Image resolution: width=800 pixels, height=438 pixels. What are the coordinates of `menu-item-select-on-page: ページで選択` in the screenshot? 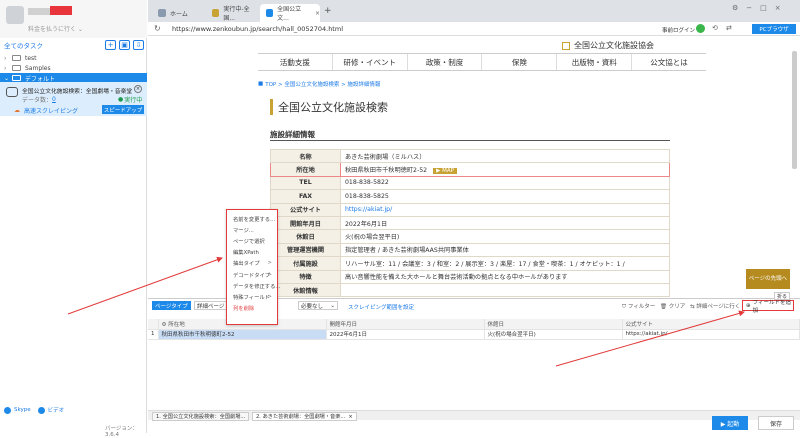 It's located at (252, 240).